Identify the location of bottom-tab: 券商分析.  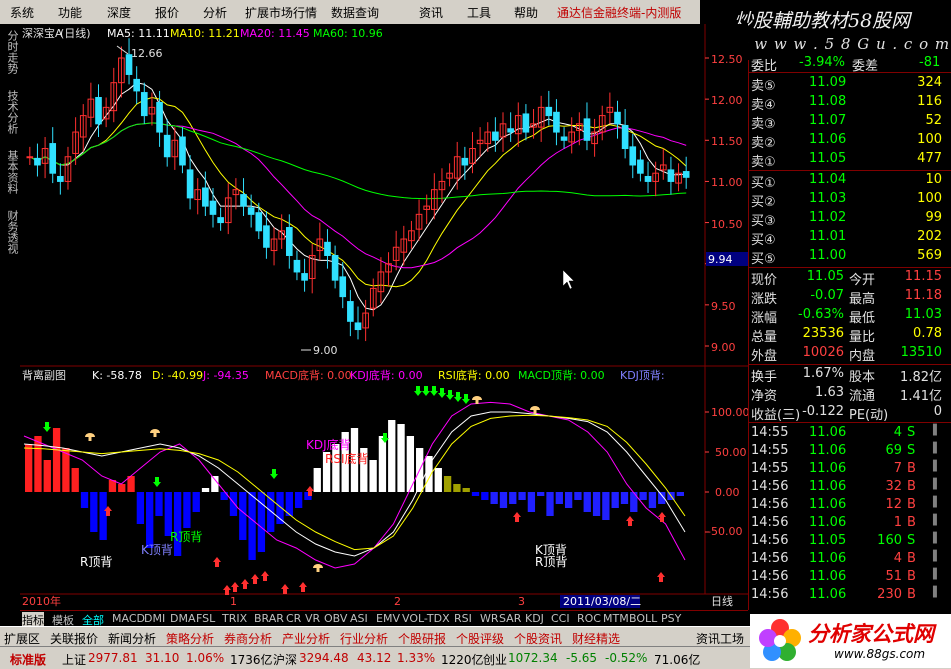
(248, 638).